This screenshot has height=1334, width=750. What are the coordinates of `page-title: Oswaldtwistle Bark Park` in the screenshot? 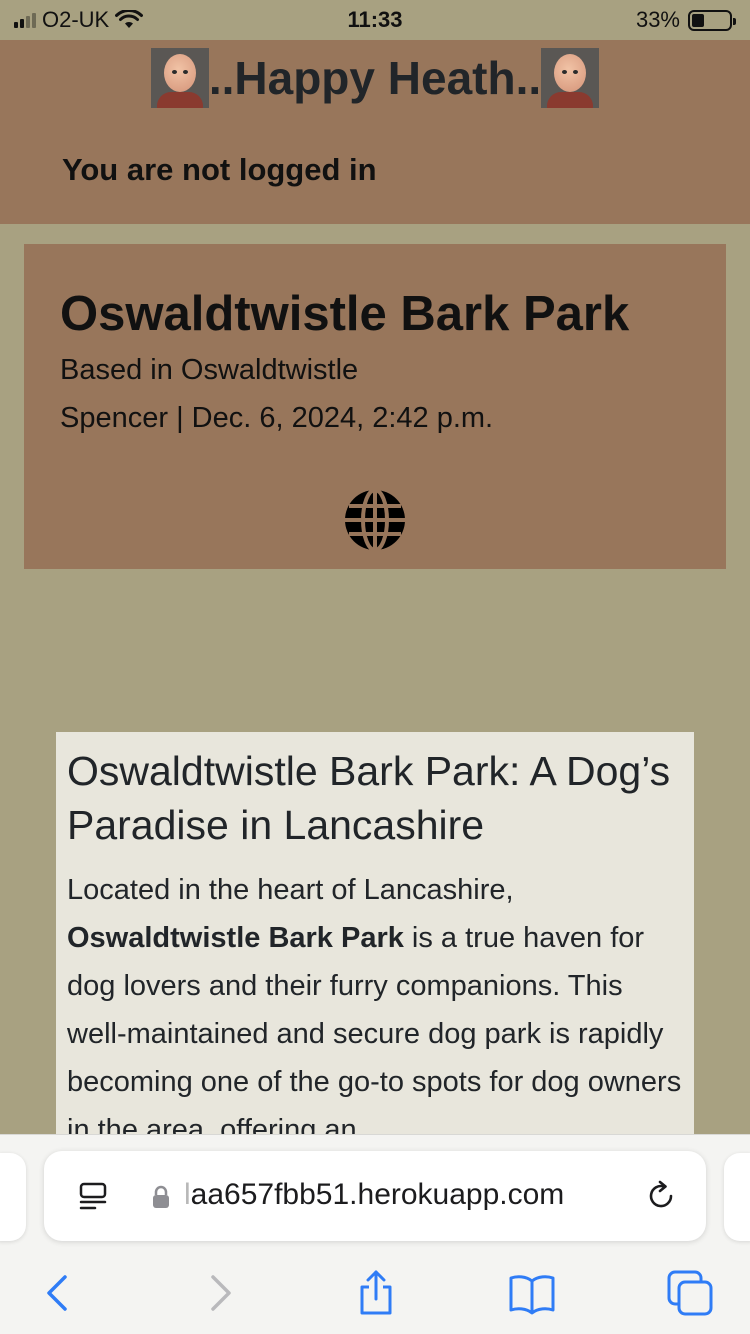 It's located at (345, 314).